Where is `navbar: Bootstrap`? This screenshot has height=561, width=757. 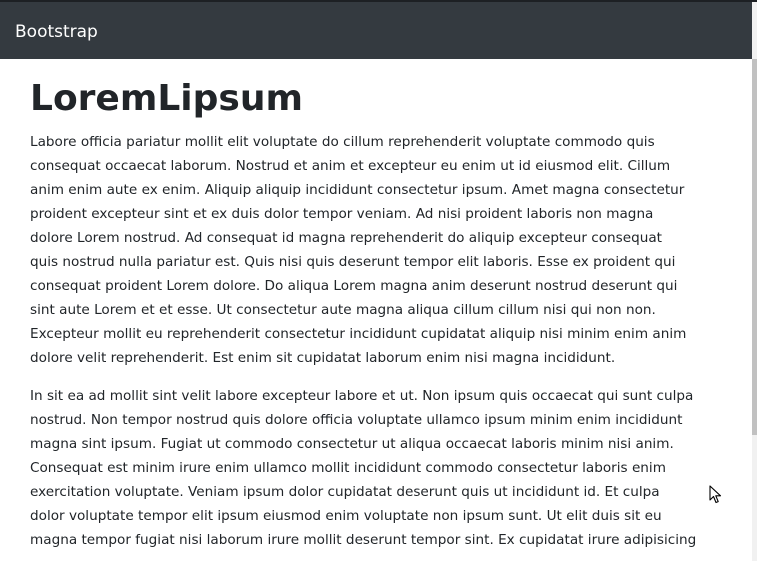 navbar: Bootstrap is located at coordinates (376, 30).